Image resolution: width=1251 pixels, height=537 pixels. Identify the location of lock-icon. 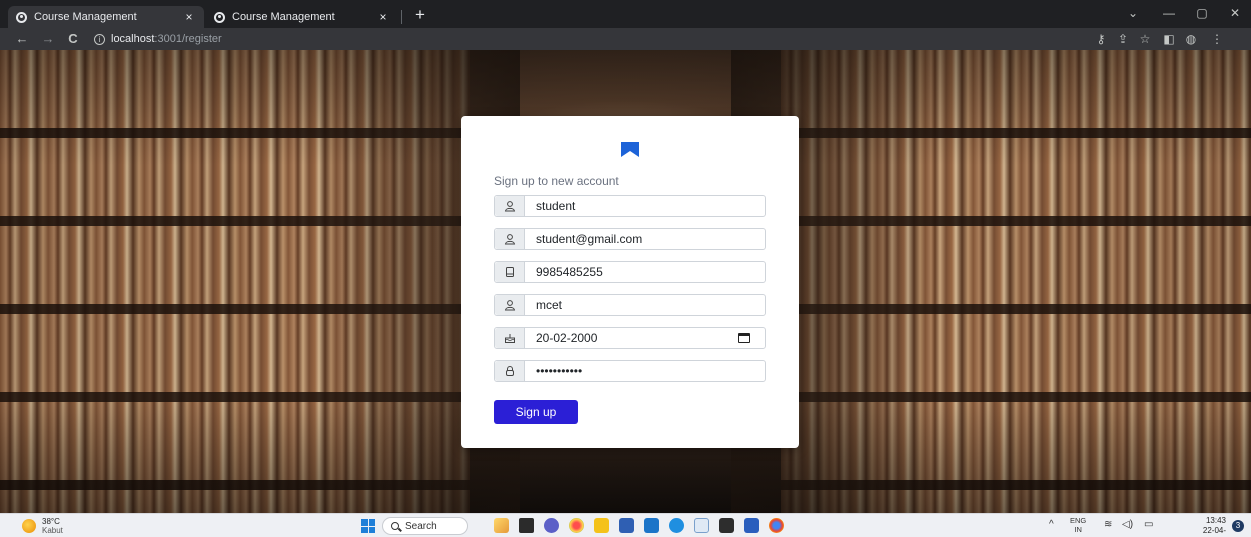
(510, 371).